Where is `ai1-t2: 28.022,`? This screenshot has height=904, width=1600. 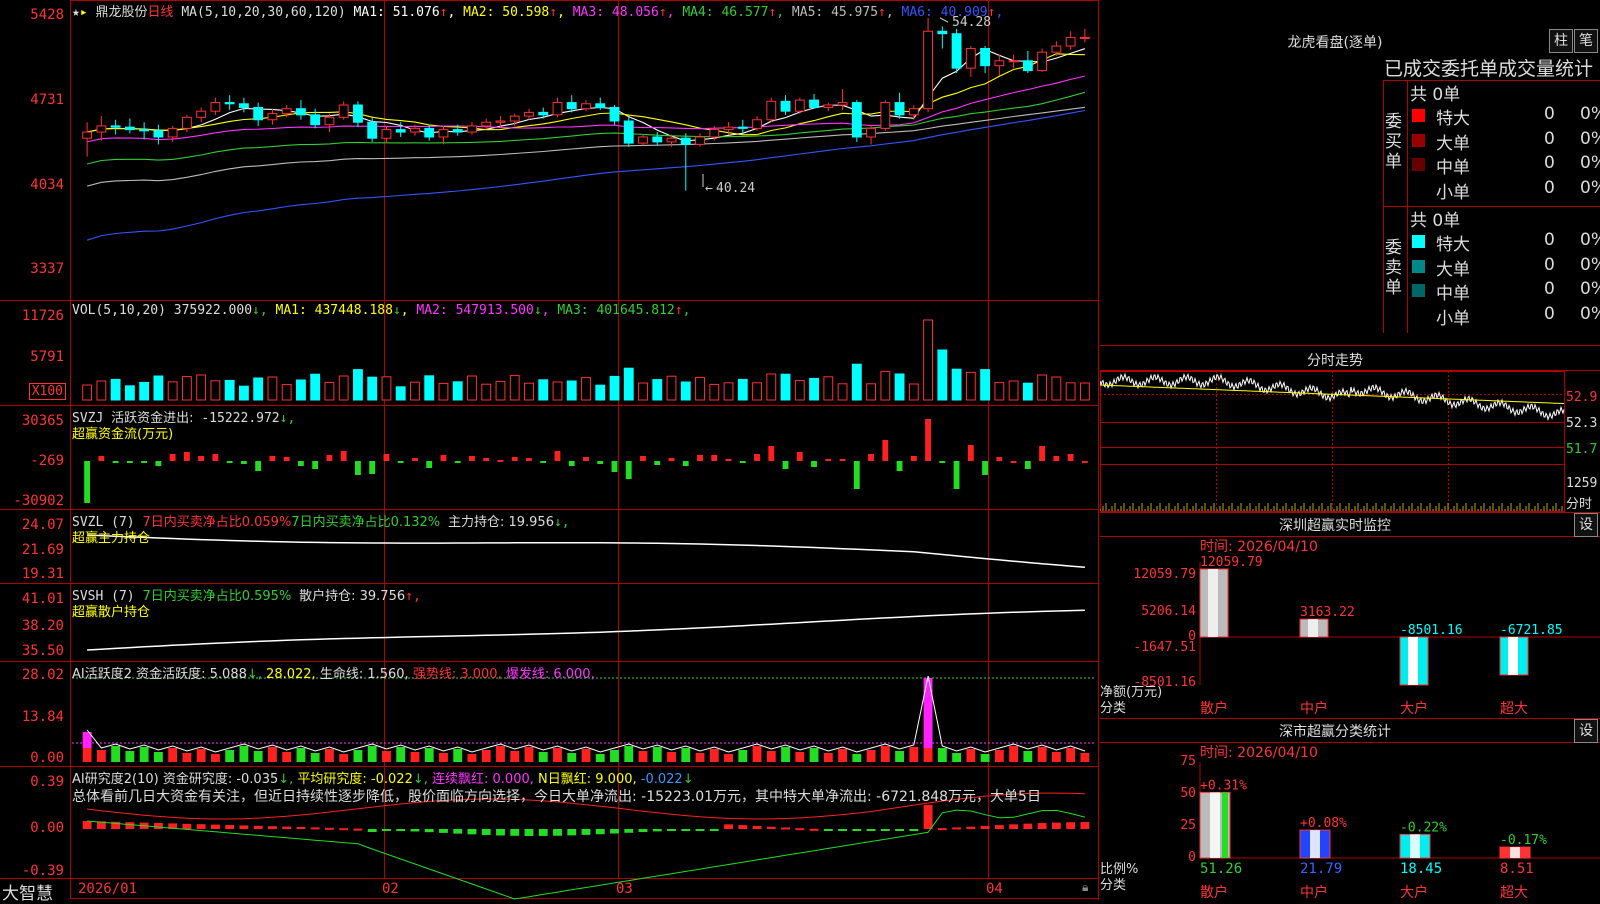
ai1-t2: 28.022, is located at coordinates (291, 674).